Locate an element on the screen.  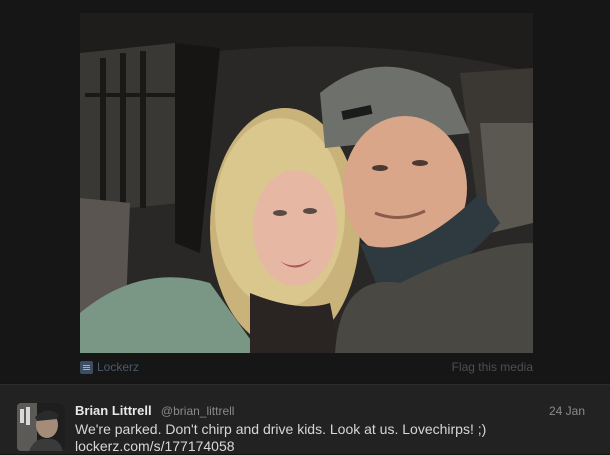
user-fullname: Brian Littrell is located at coordinates (113, 410).